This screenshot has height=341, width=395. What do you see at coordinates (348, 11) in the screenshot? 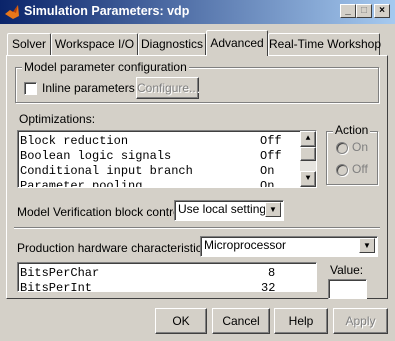
I see `minimize-button: _` at bounding box center [348, 11].